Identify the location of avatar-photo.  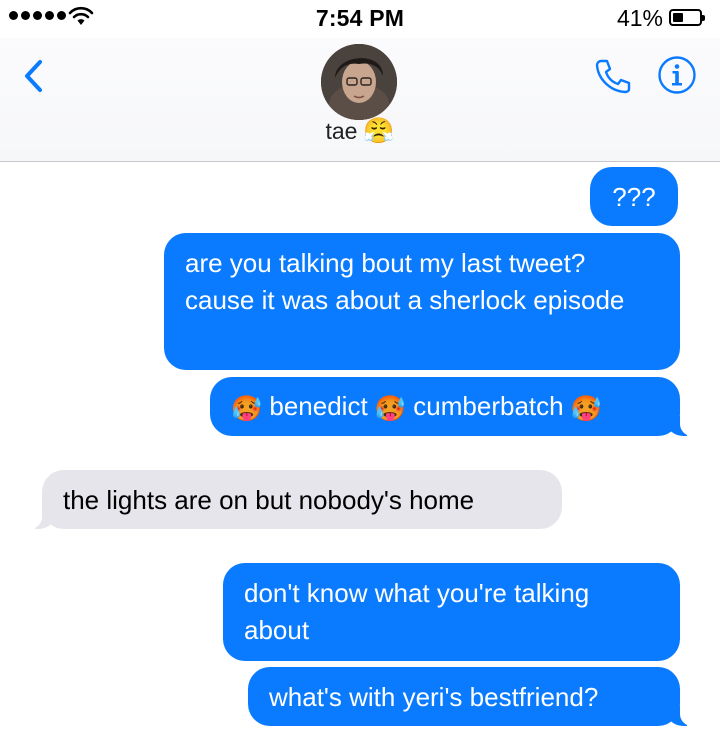
(359, 82).